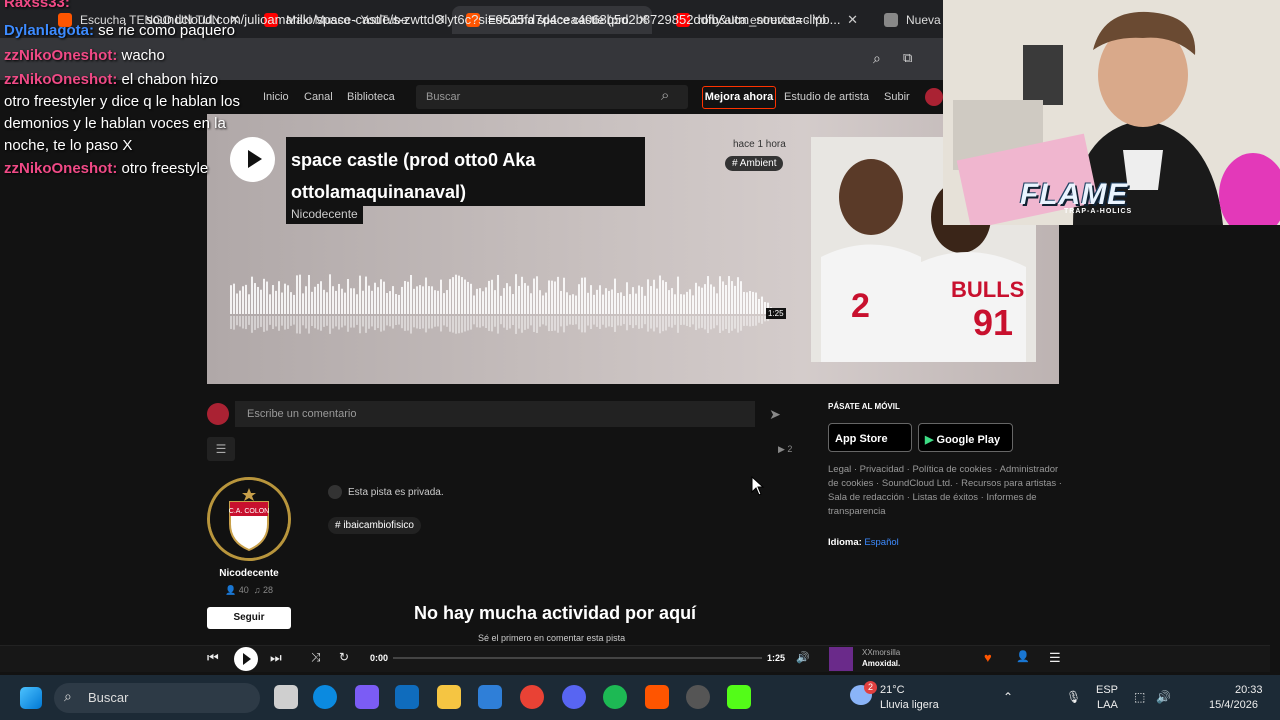 The width and height of the screenshot is (1280, 720). Describe the element at coordinates (754, 163) in the screenshot. I see `genre-tag: # Ambient` at that location.